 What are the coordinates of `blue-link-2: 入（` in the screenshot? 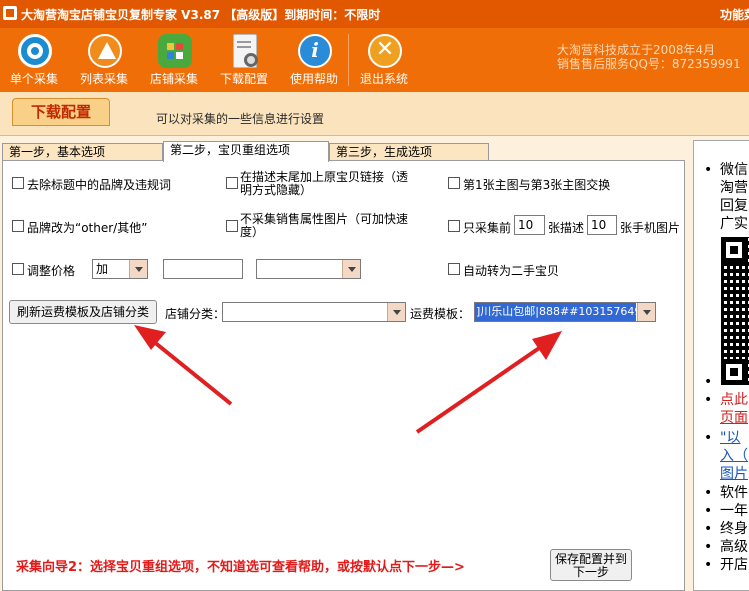 It's located at (734, 456).